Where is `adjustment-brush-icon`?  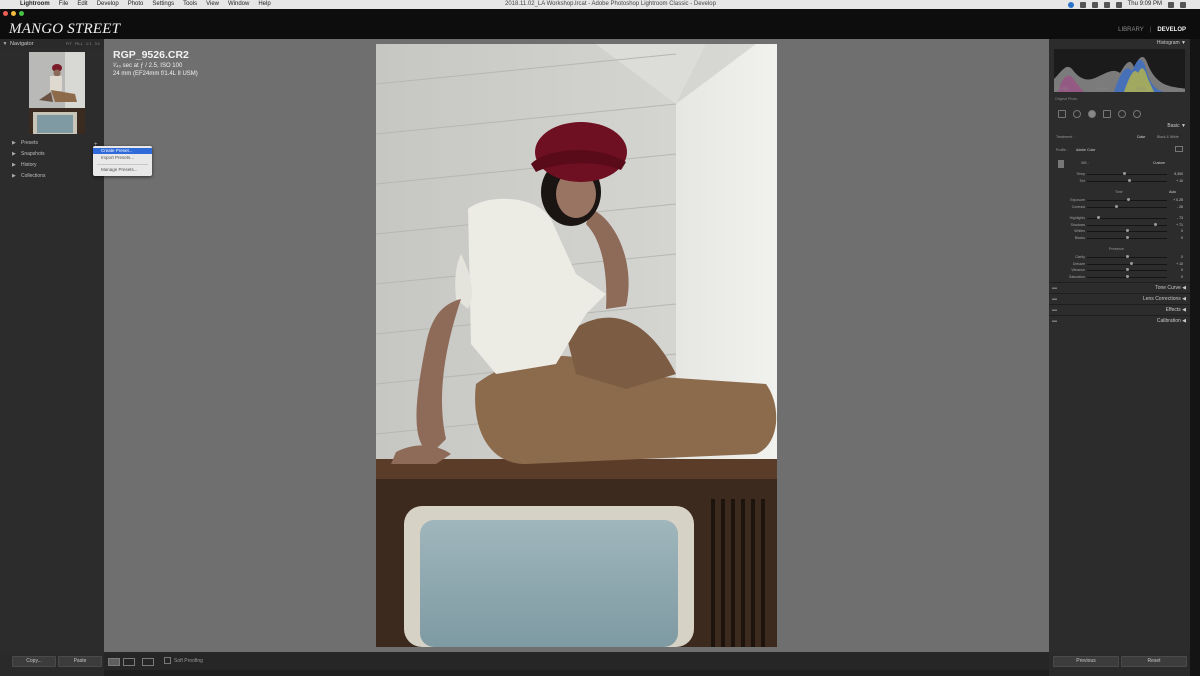
adjustment-brush-icon is located at coordinates (1137, 113).